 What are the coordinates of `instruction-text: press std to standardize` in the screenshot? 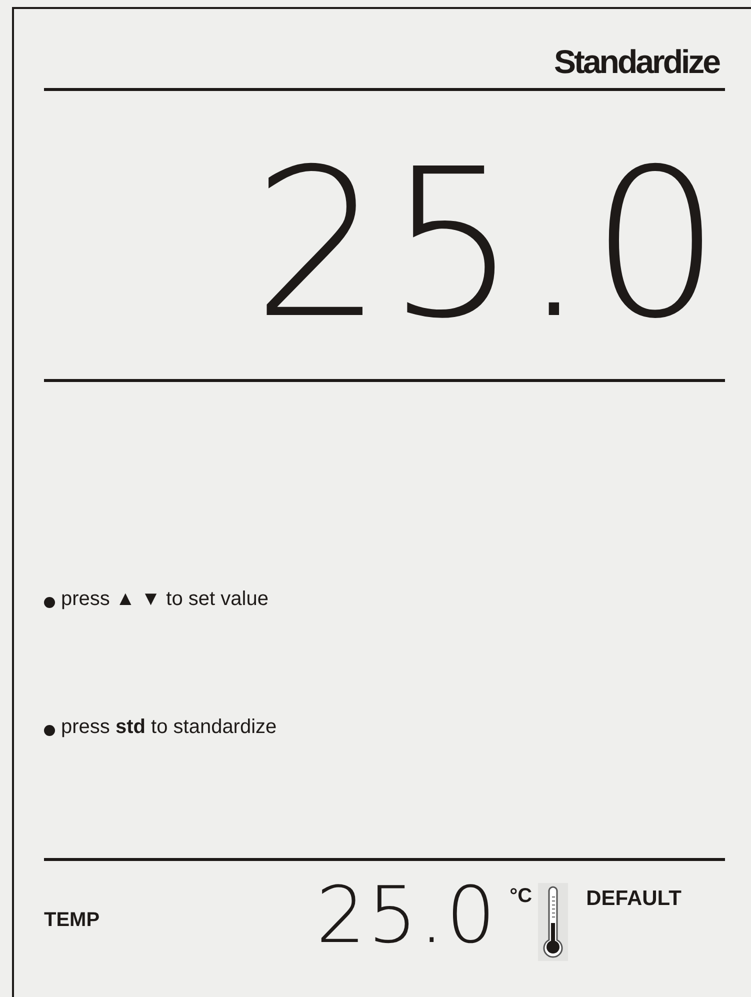 It's located at (169, 727).